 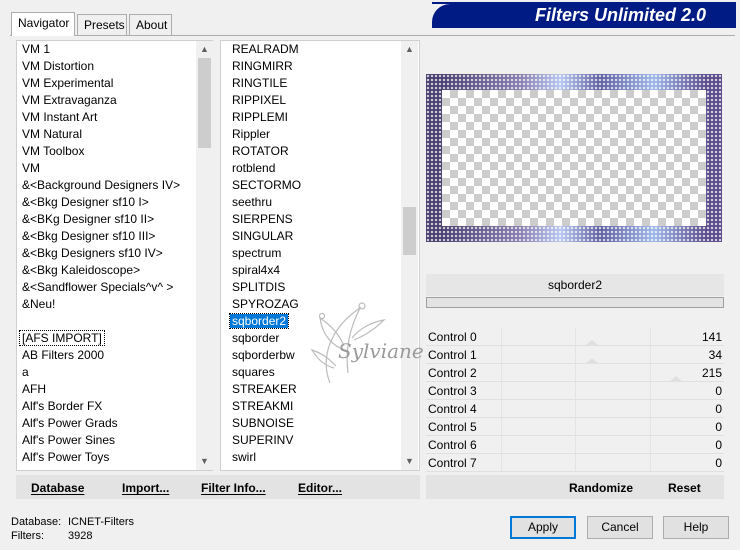 I want to click on list-item: &<Bkg Kaleidoscope>, so click(x=114, y=270).